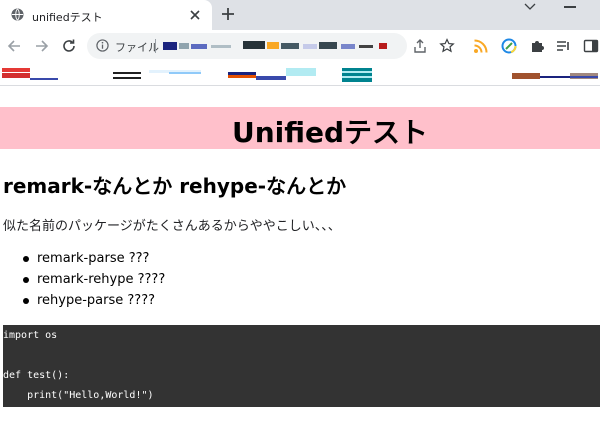 The image size is (600, 428). I want to click on title-banner: Unifiedテスト, so click(300, 128).